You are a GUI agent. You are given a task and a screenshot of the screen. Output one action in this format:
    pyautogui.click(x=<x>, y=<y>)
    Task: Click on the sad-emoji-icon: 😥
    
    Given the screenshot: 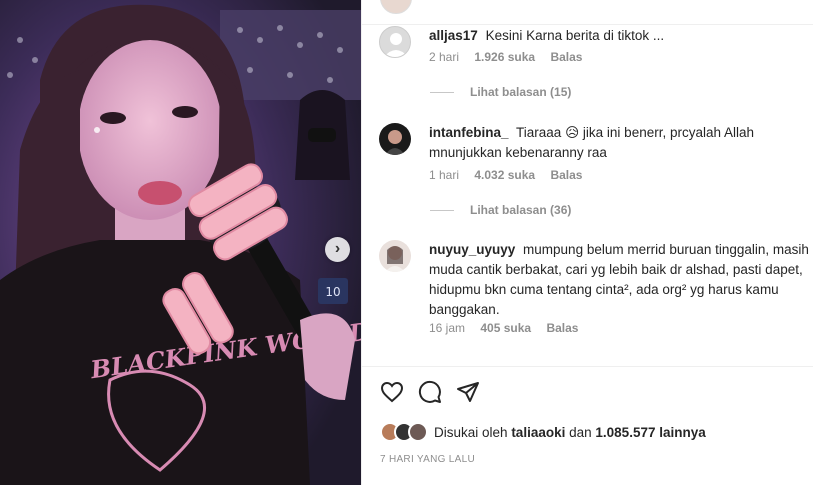 What is the action you would take?
    pyautogui.click(x=572, y=132)
    